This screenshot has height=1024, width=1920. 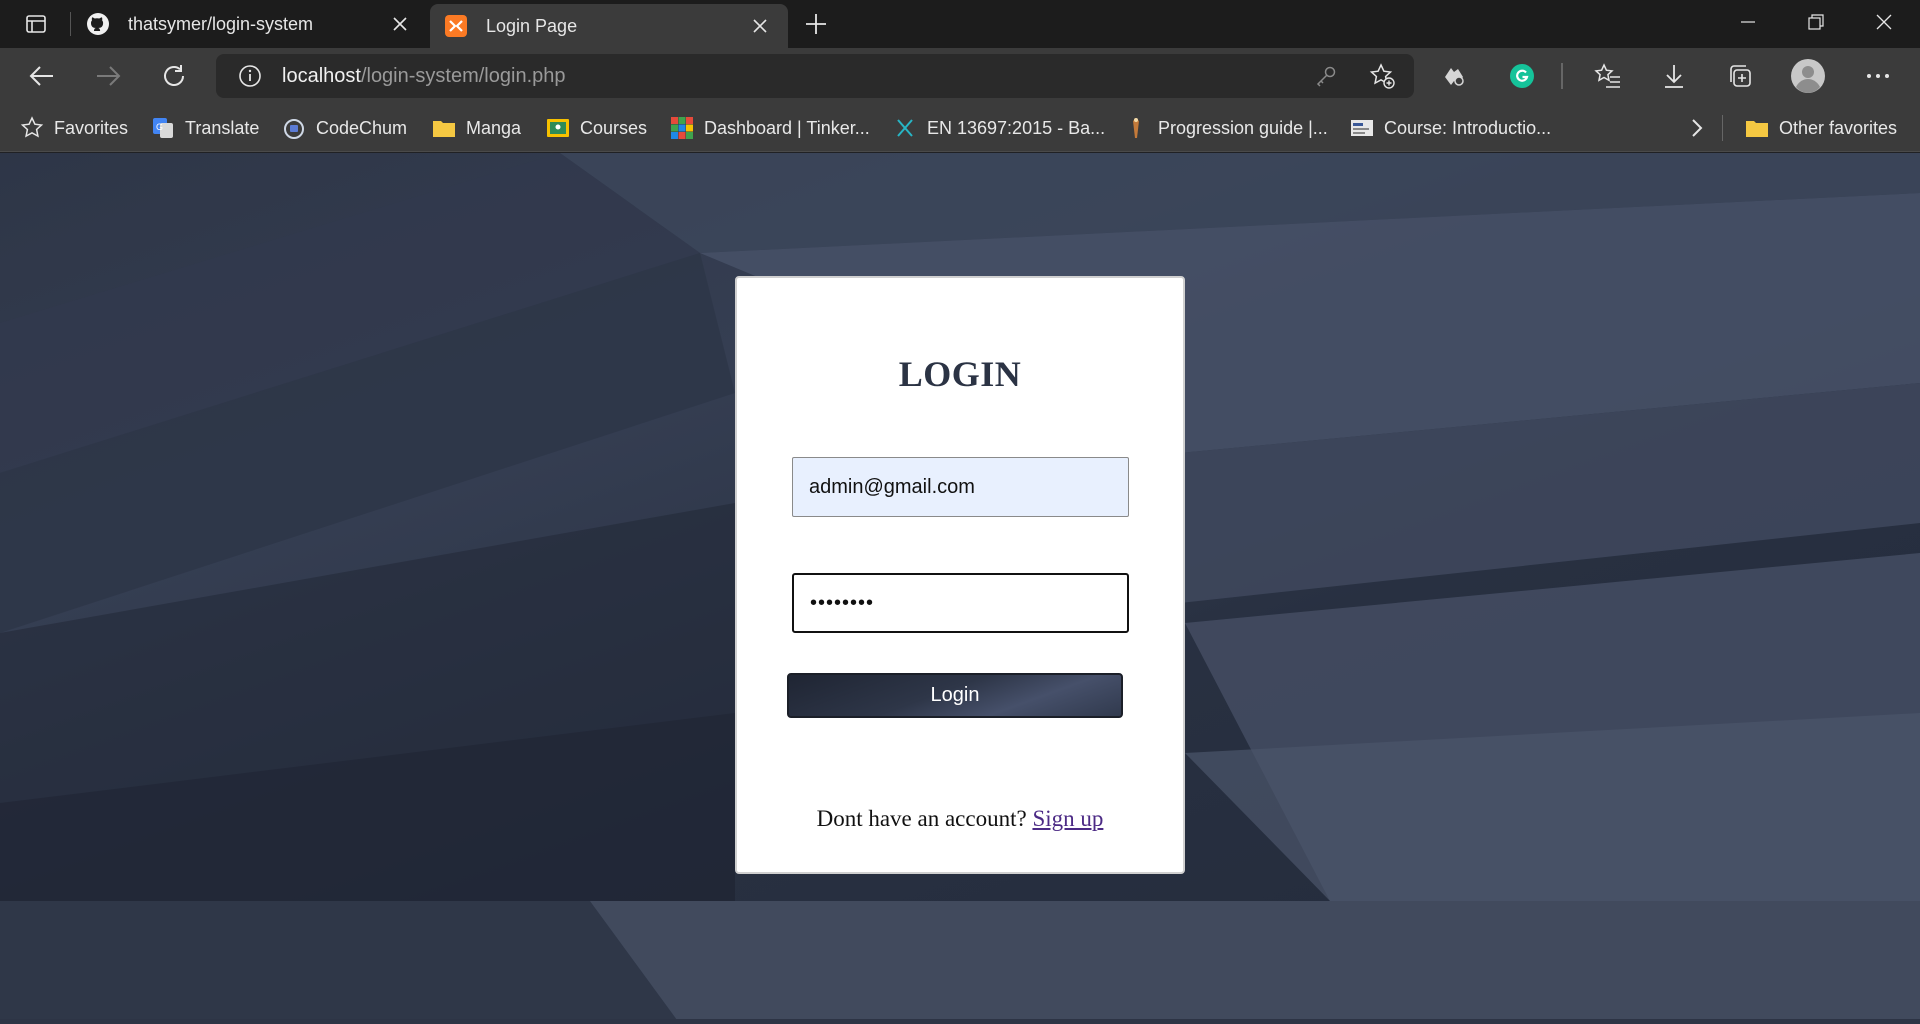 I want to click on guide-icon, so click(x=1136, y=128).